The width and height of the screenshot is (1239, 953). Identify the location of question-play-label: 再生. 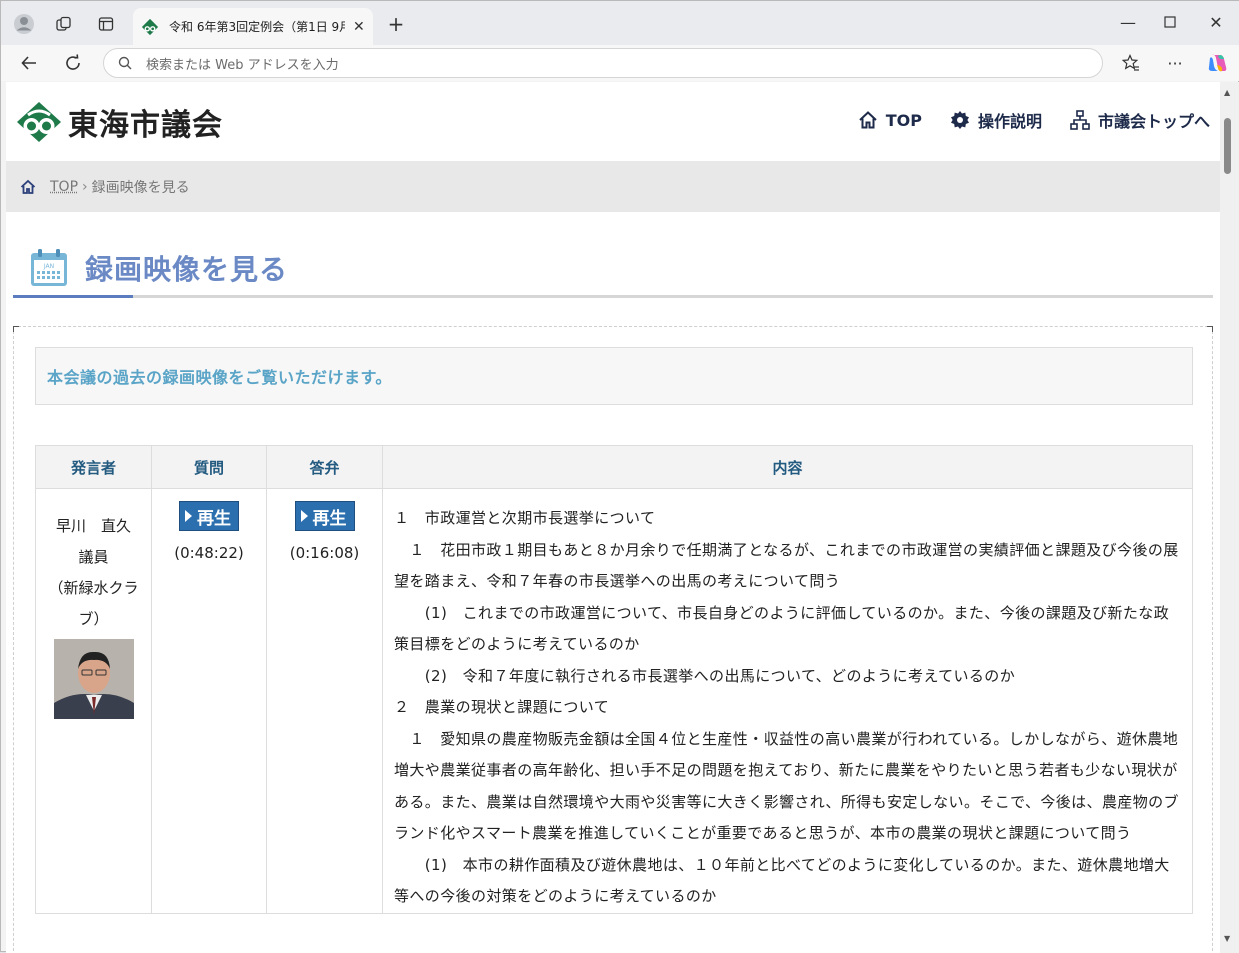
(214, 516).